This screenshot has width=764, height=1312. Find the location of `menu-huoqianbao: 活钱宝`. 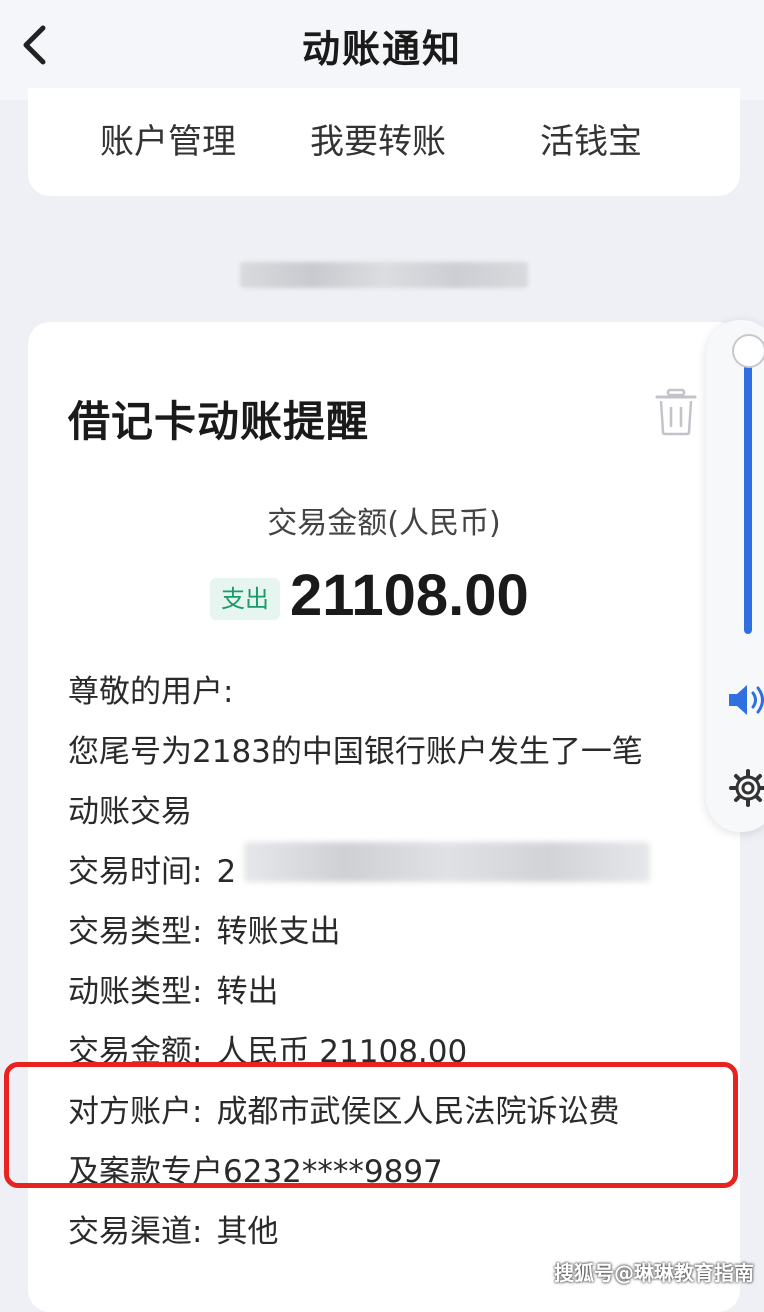

menu-huoqianbao: 活钱宝 is located at coordinates (591, 138).